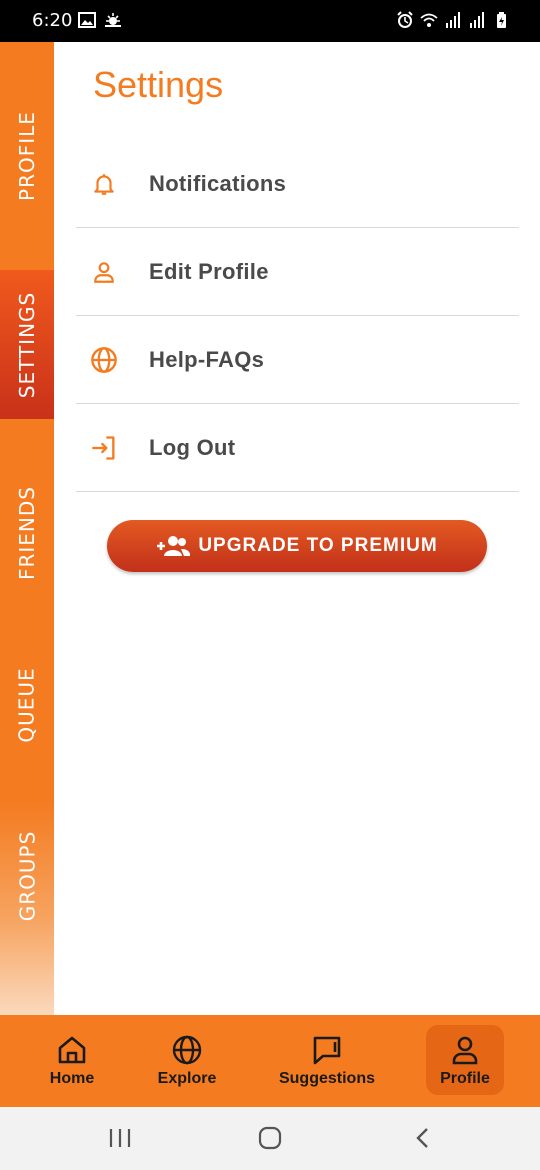 This screenshot has width=540, height=1170. Describe the element at coordinates (209, 271) in the screenshot. I see `menu-item-label: Edit Profile` at that location.